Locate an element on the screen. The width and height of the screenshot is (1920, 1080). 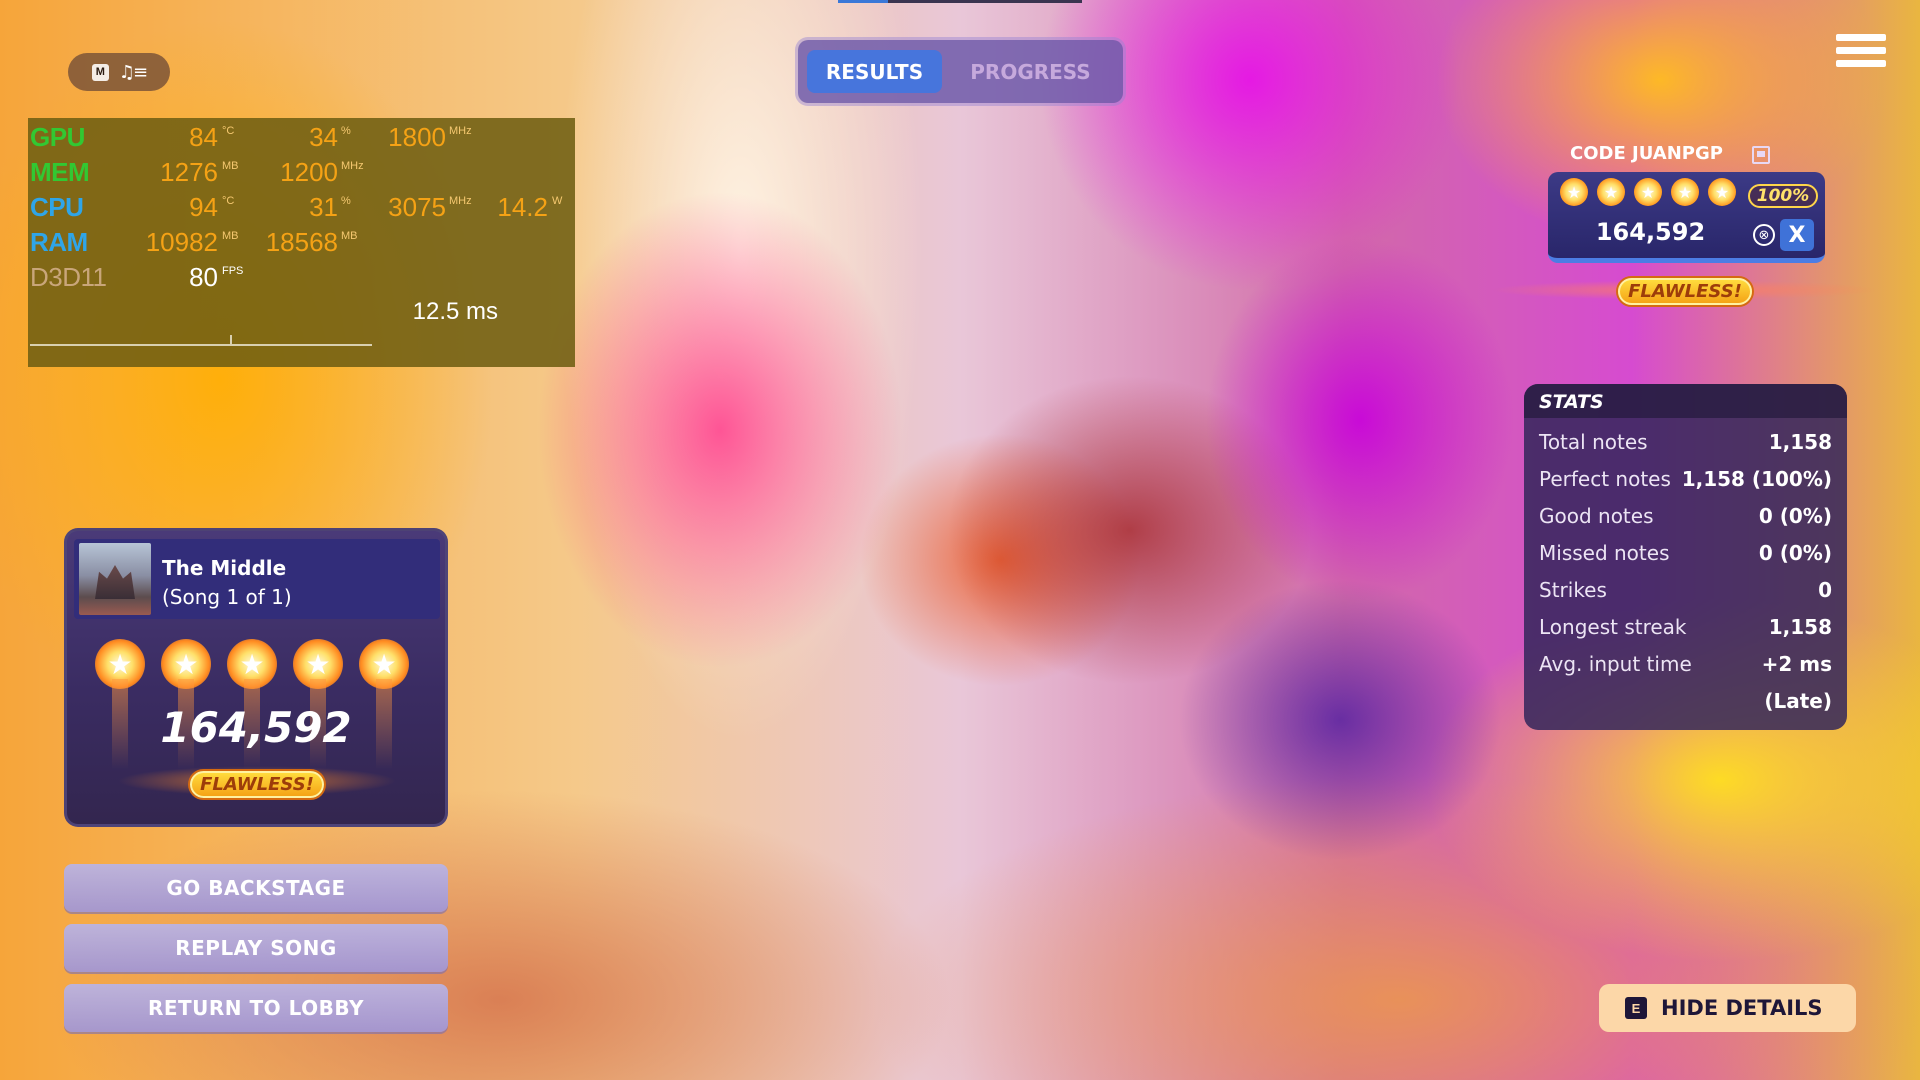
player-accuracy: 100% is located at coordinates (1783, 196).